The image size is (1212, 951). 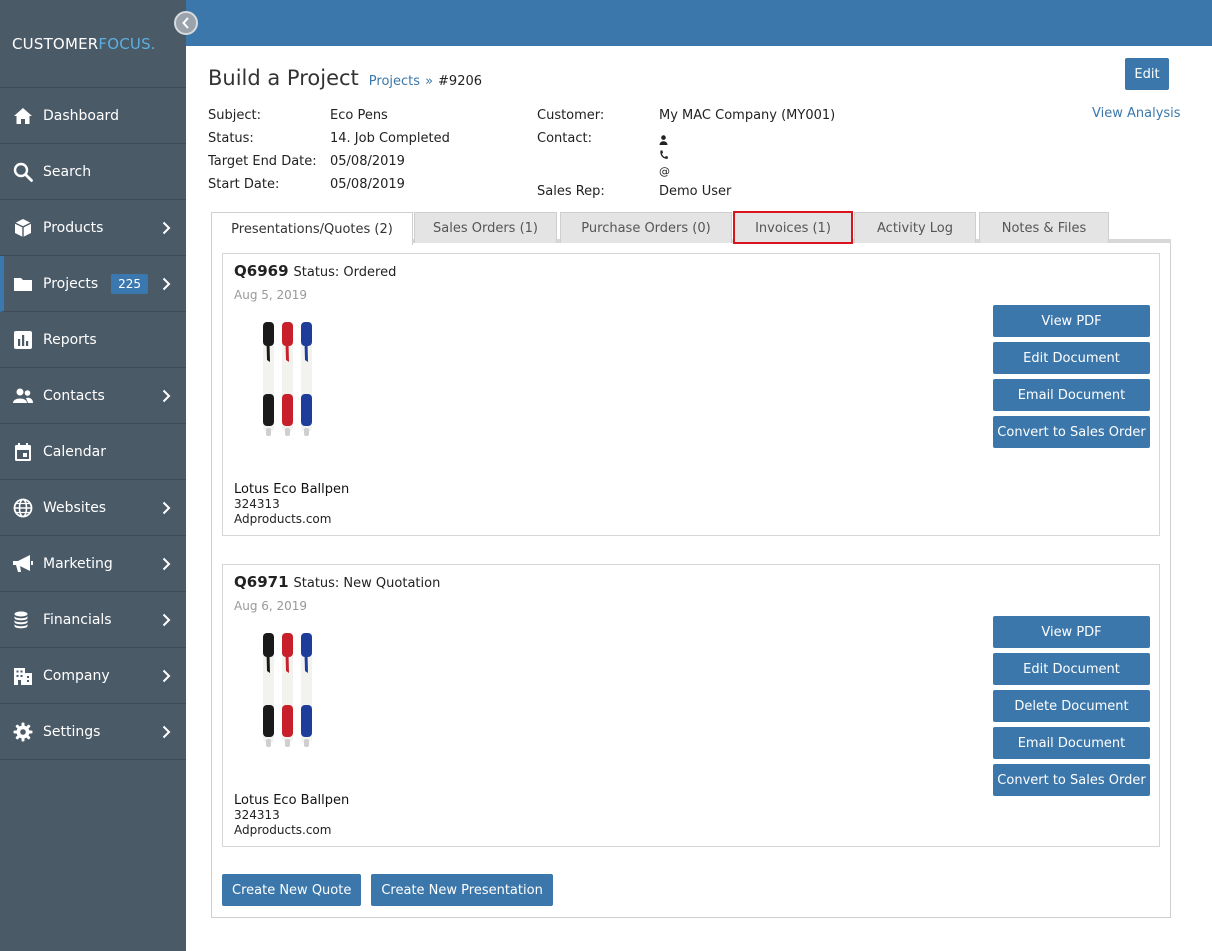 I want to click on subject-label: Subject:, so click(x=234, y=115).